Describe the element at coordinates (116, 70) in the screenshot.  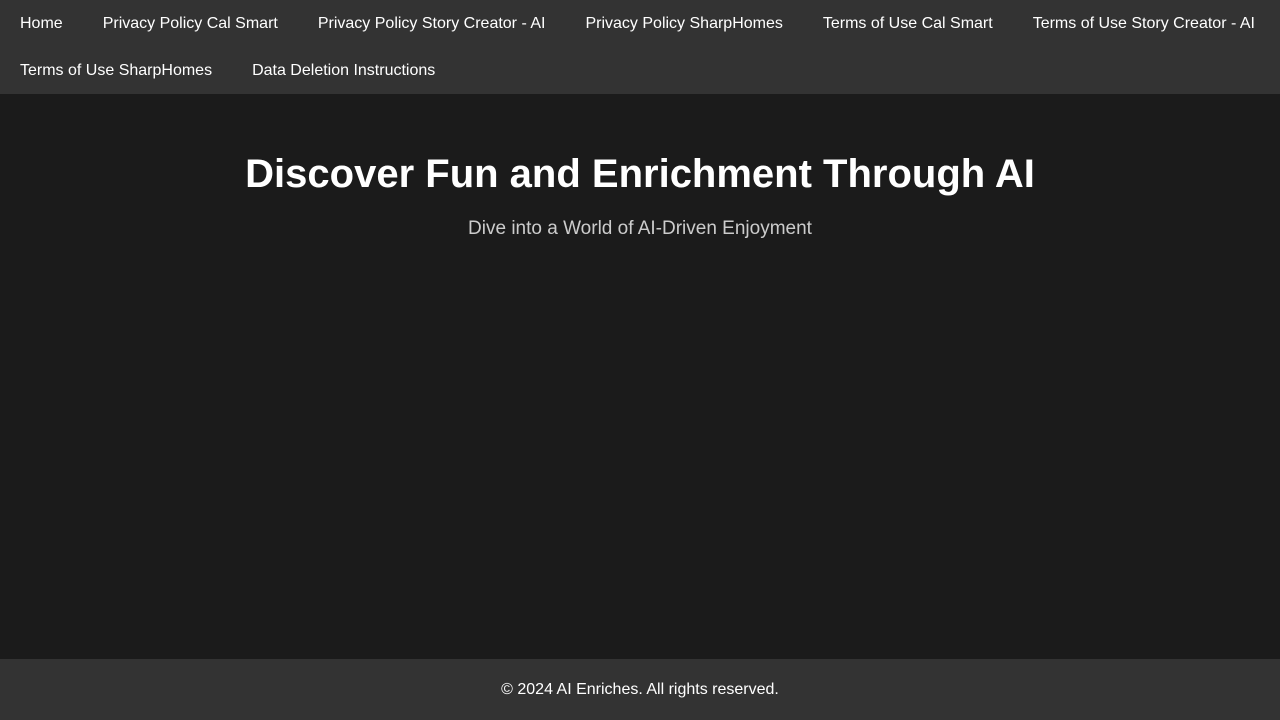
I see `nav-link-terms-sharphomes: Terms of Use SharpHomes` at that location.